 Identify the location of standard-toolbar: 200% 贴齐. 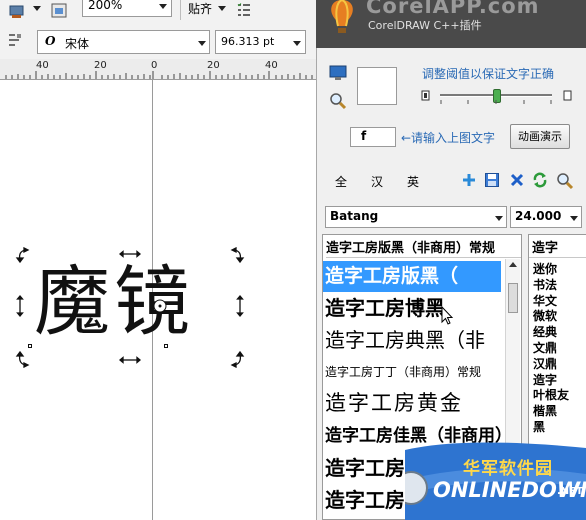
(158, 13).